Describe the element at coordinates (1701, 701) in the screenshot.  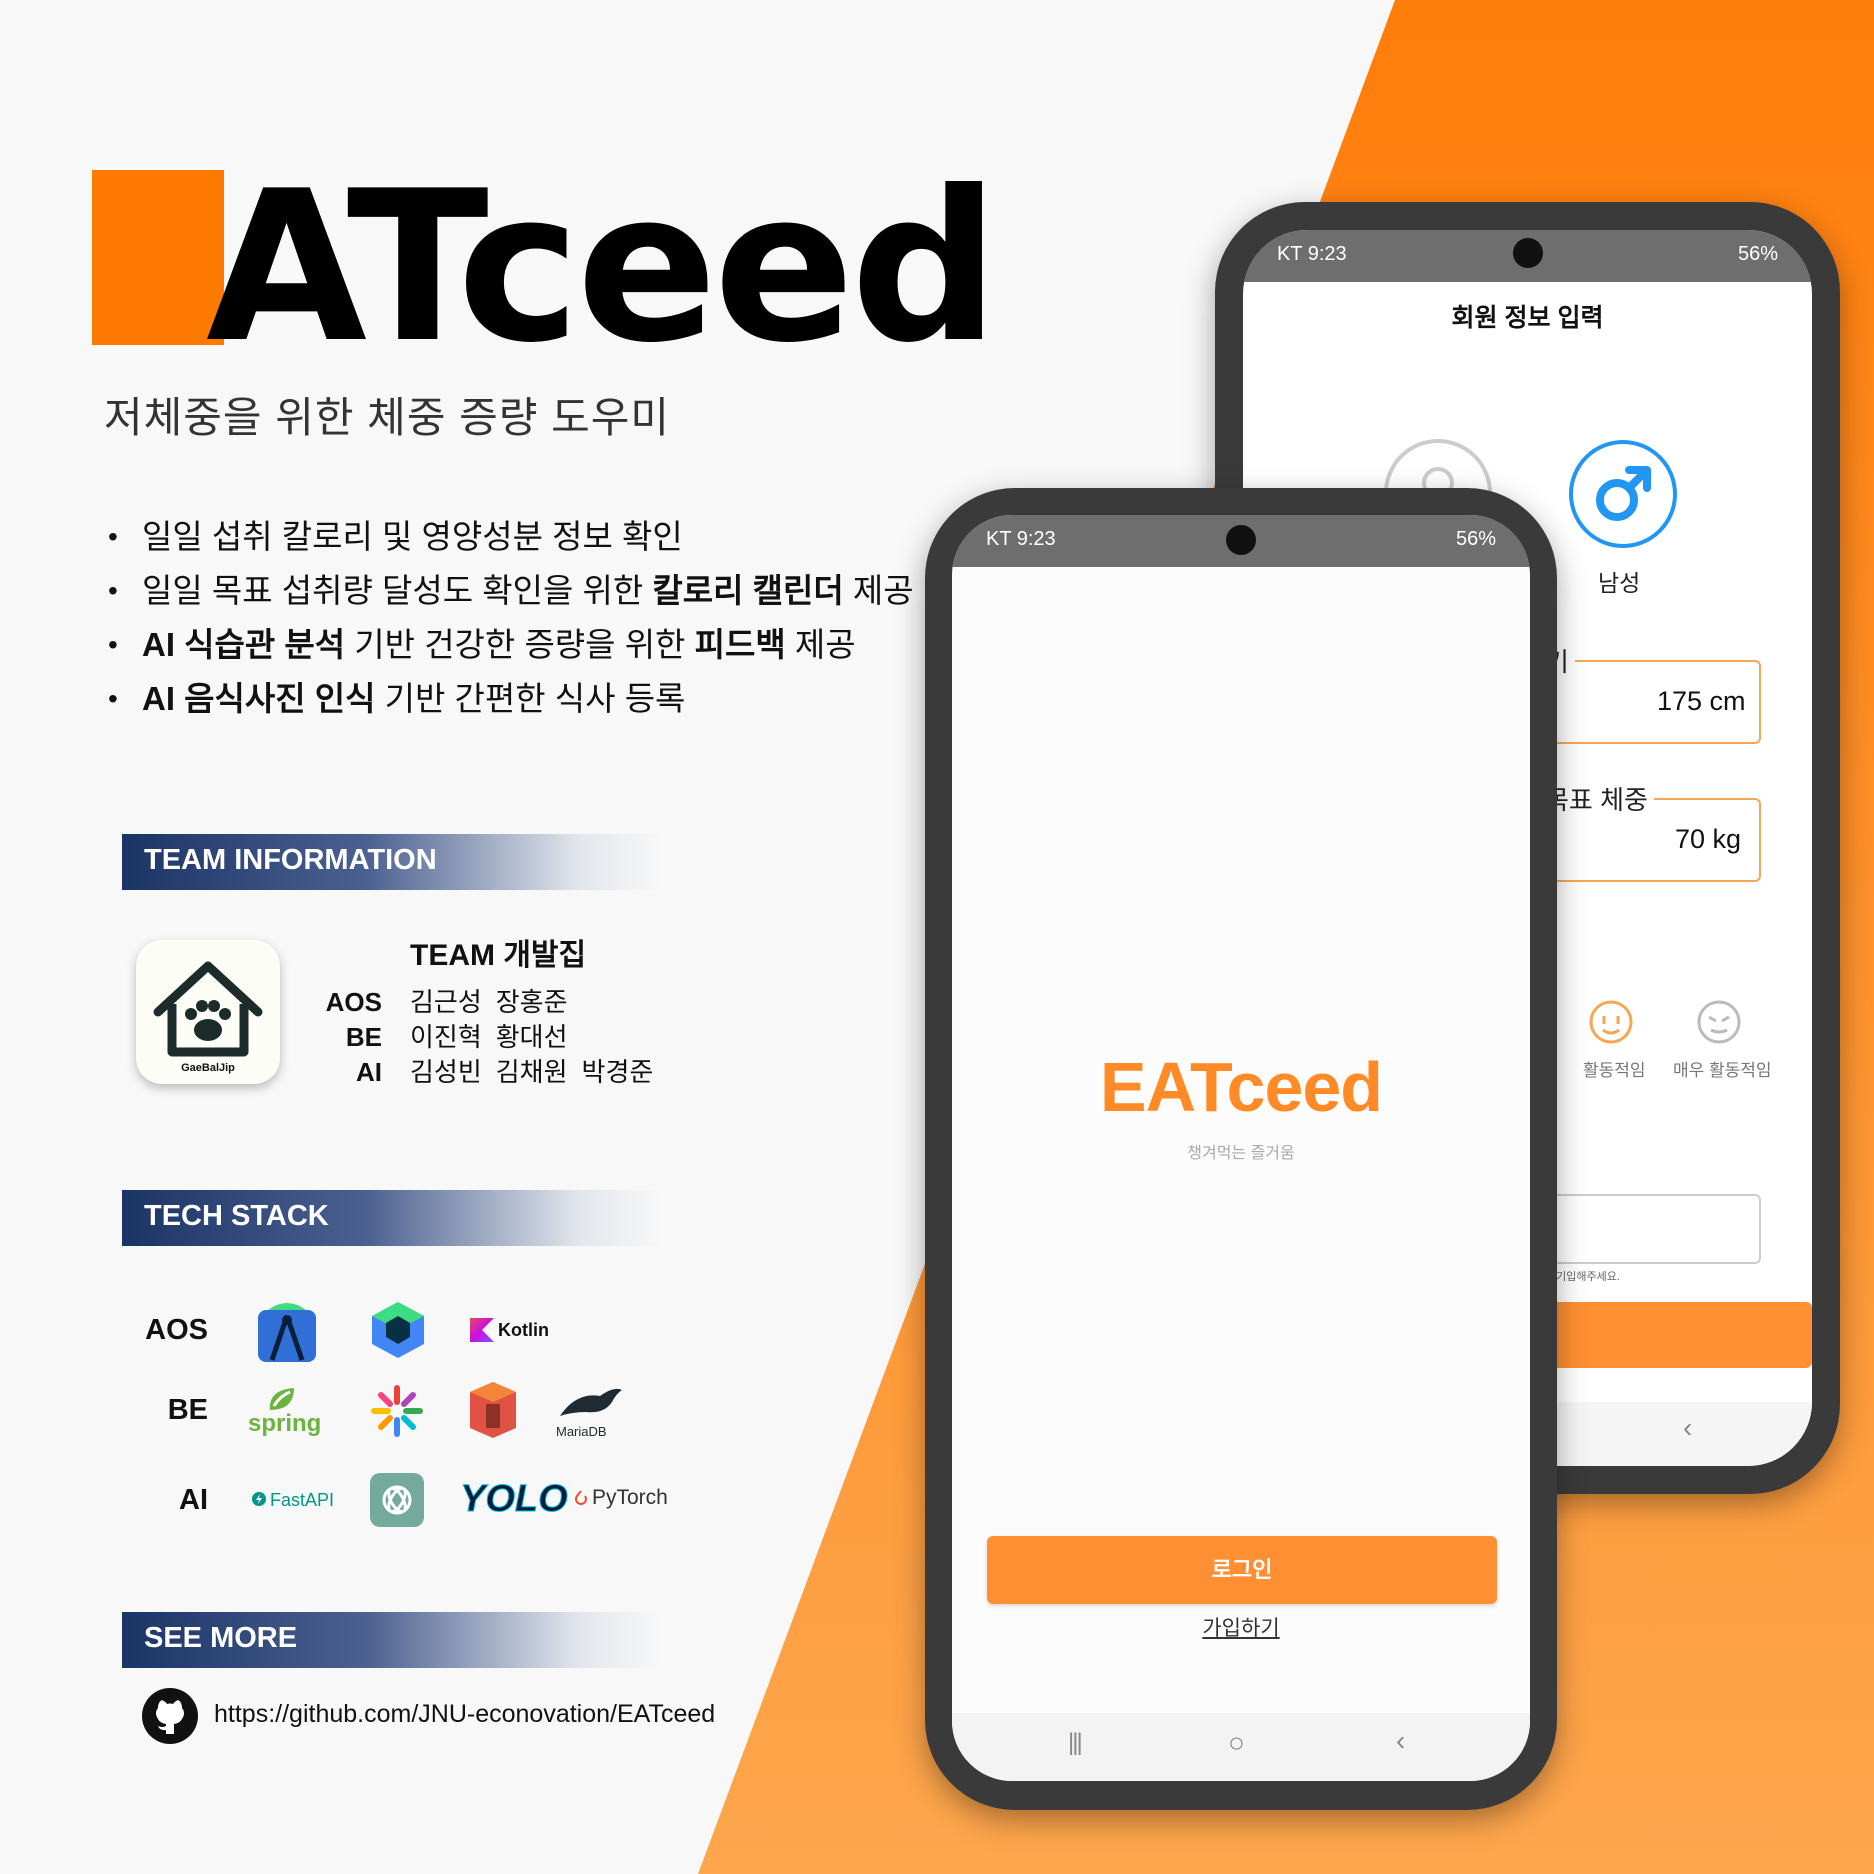
I see `height-value: 175 cm` at that location.